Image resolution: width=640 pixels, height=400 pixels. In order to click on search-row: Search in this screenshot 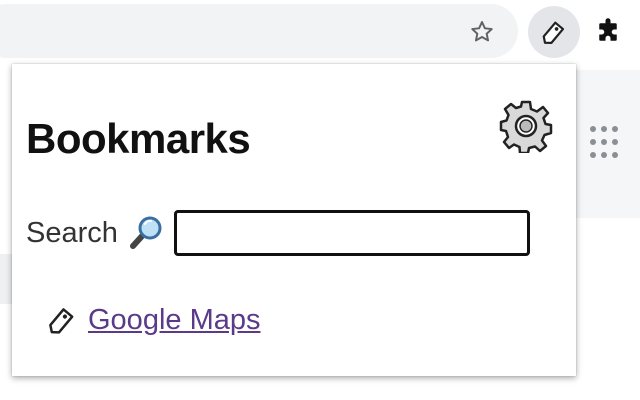, I will do `click(278, 233)`.